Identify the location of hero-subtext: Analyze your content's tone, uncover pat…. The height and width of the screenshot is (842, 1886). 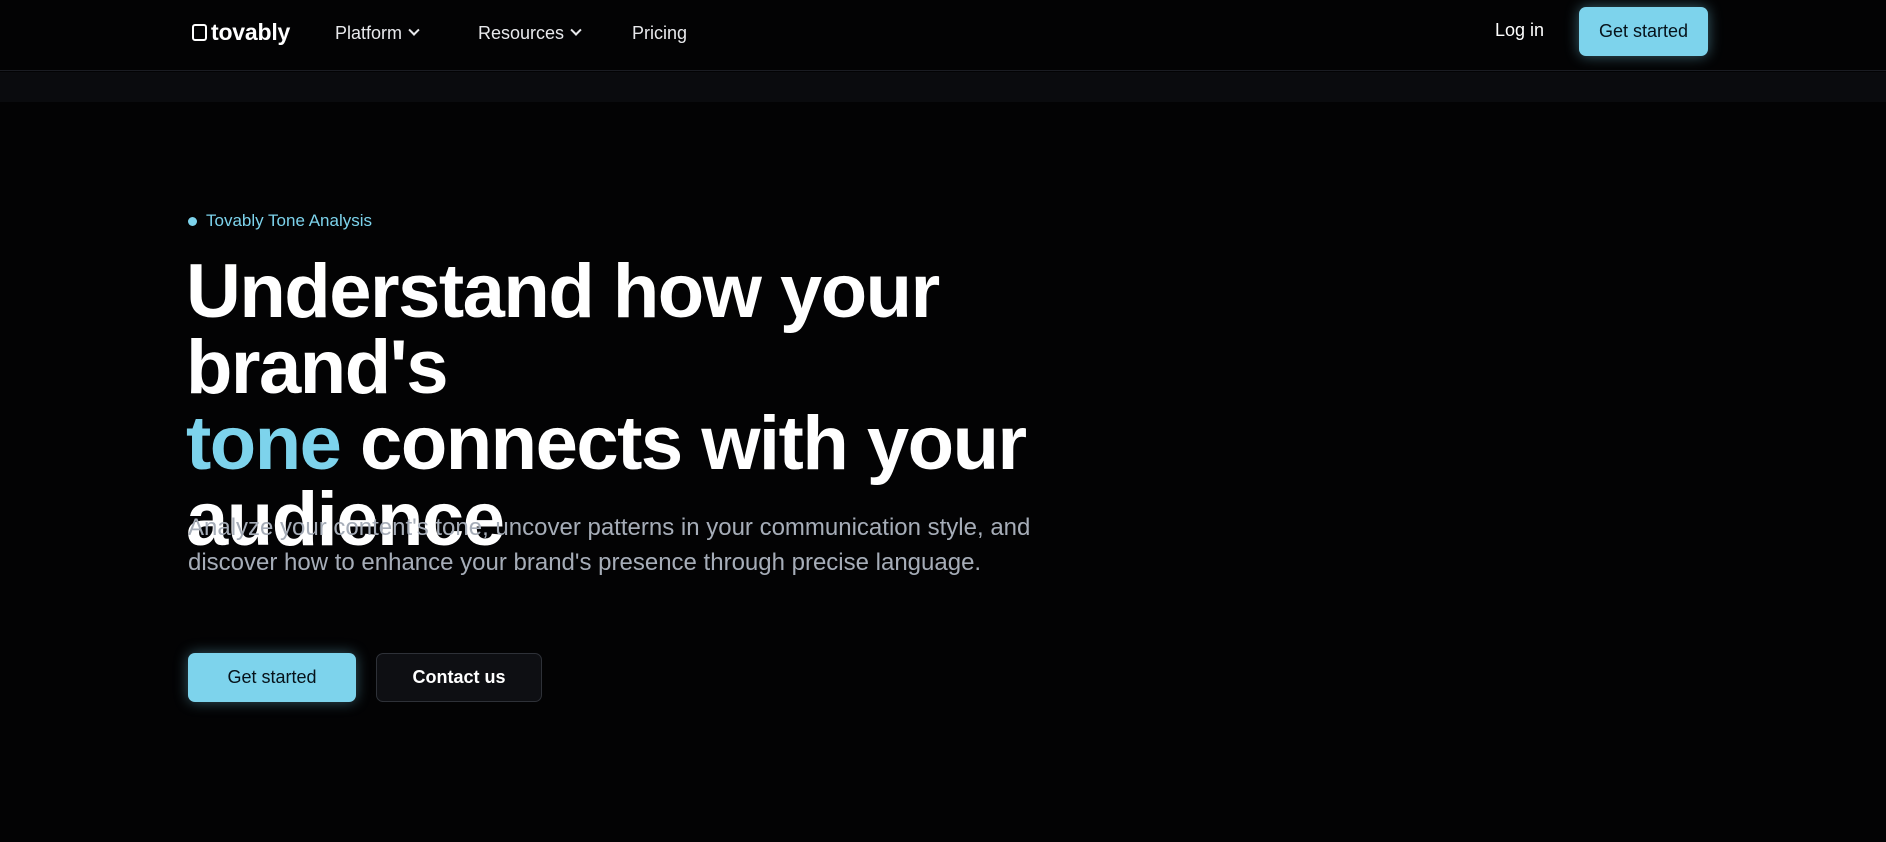
(609, 545).